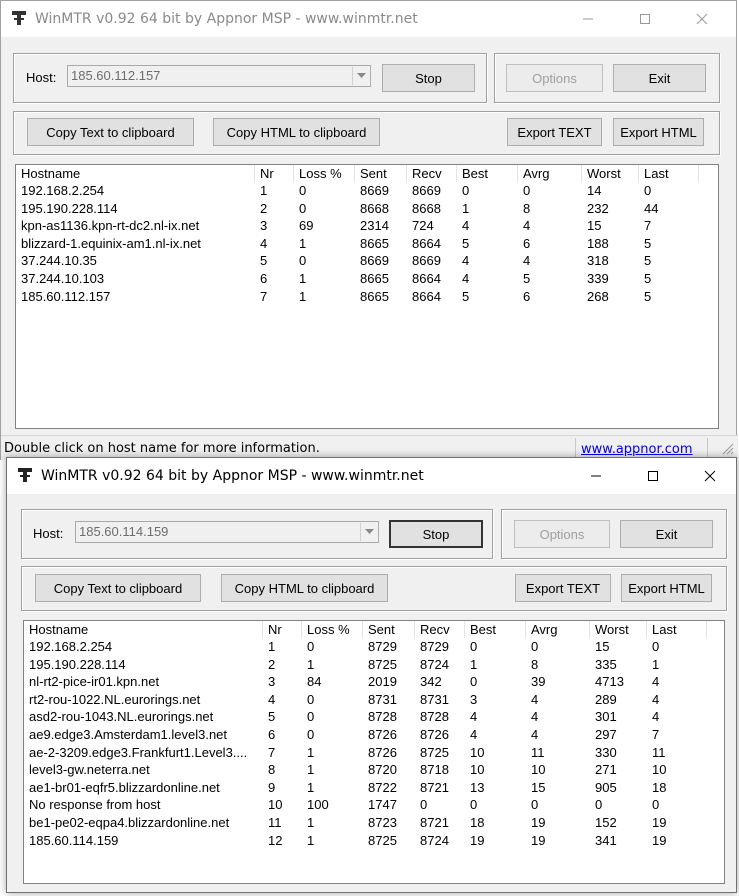  I want to click on cell-best: 13, so click(477, 787).